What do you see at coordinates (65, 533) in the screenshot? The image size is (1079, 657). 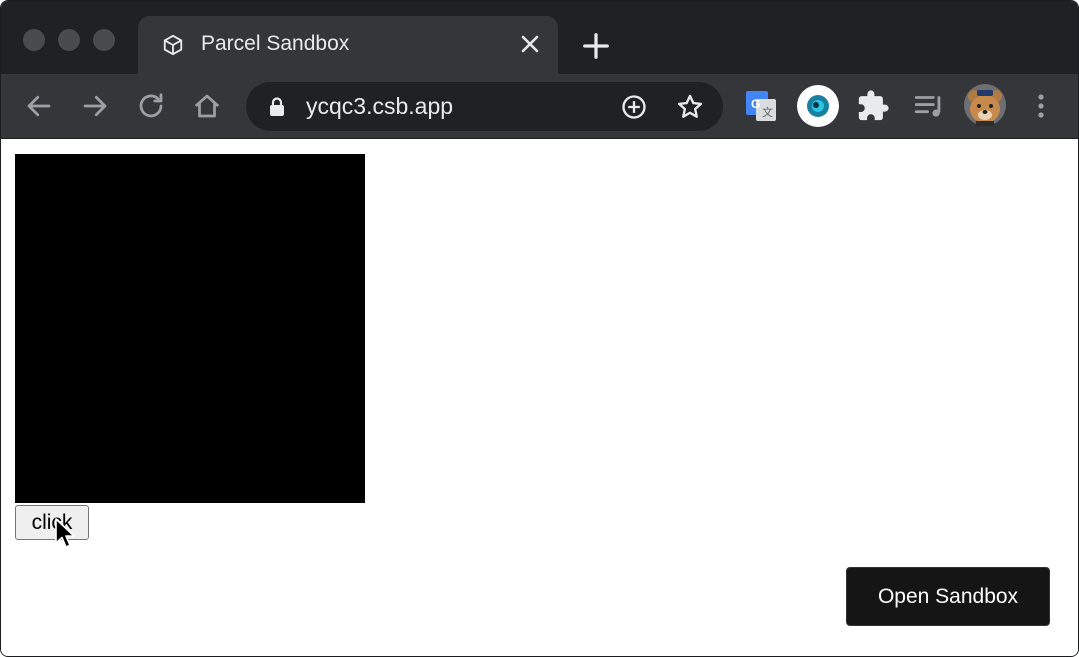 I see `mouse-cursor-icon` at bounding box center [65, 533].